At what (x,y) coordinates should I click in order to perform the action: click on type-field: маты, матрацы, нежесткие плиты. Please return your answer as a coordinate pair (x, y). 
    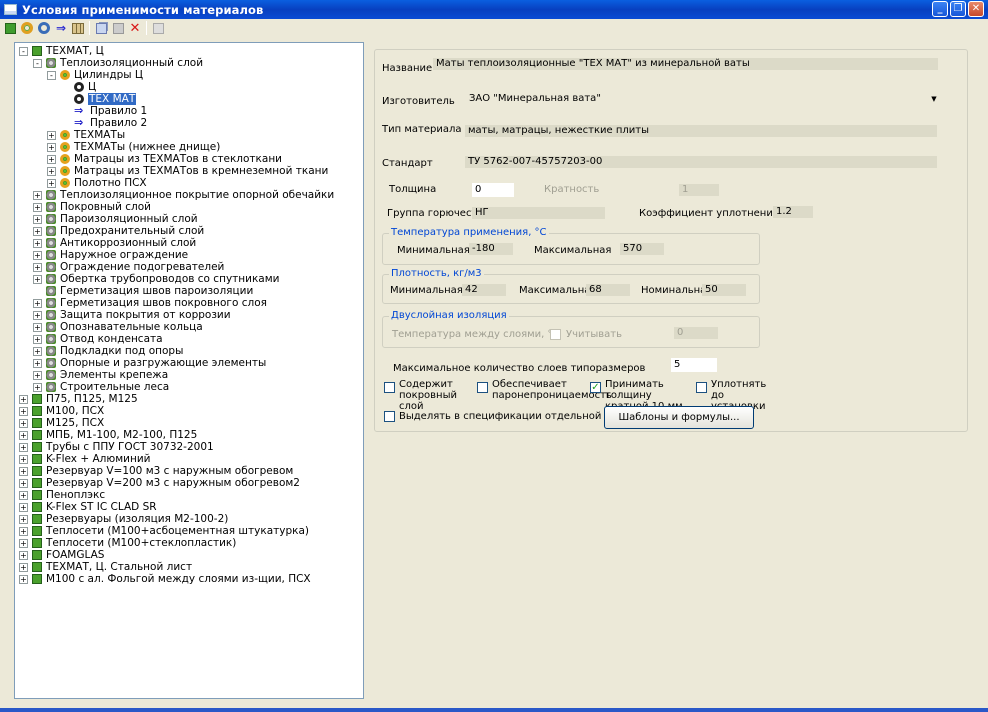
    Looking at the image, I should click on (701, 131).